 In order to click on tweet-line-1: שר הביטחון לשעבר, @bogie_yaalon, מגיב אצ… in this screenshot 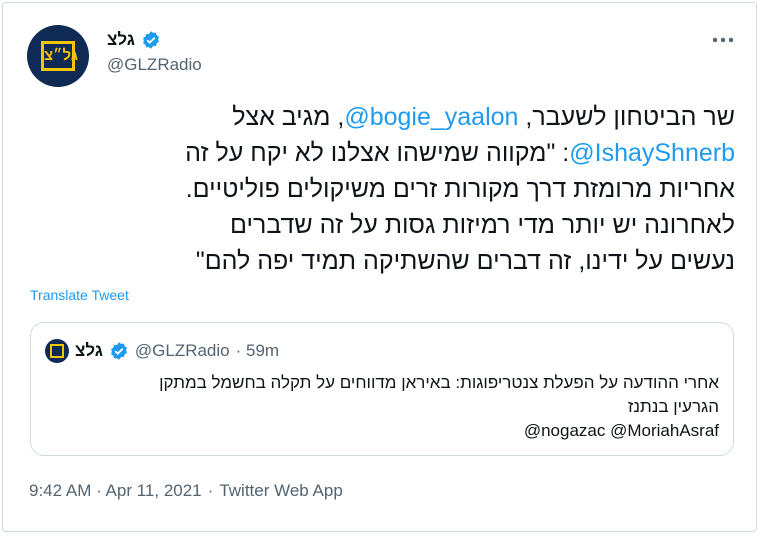, I will do `click(380, 117)`.